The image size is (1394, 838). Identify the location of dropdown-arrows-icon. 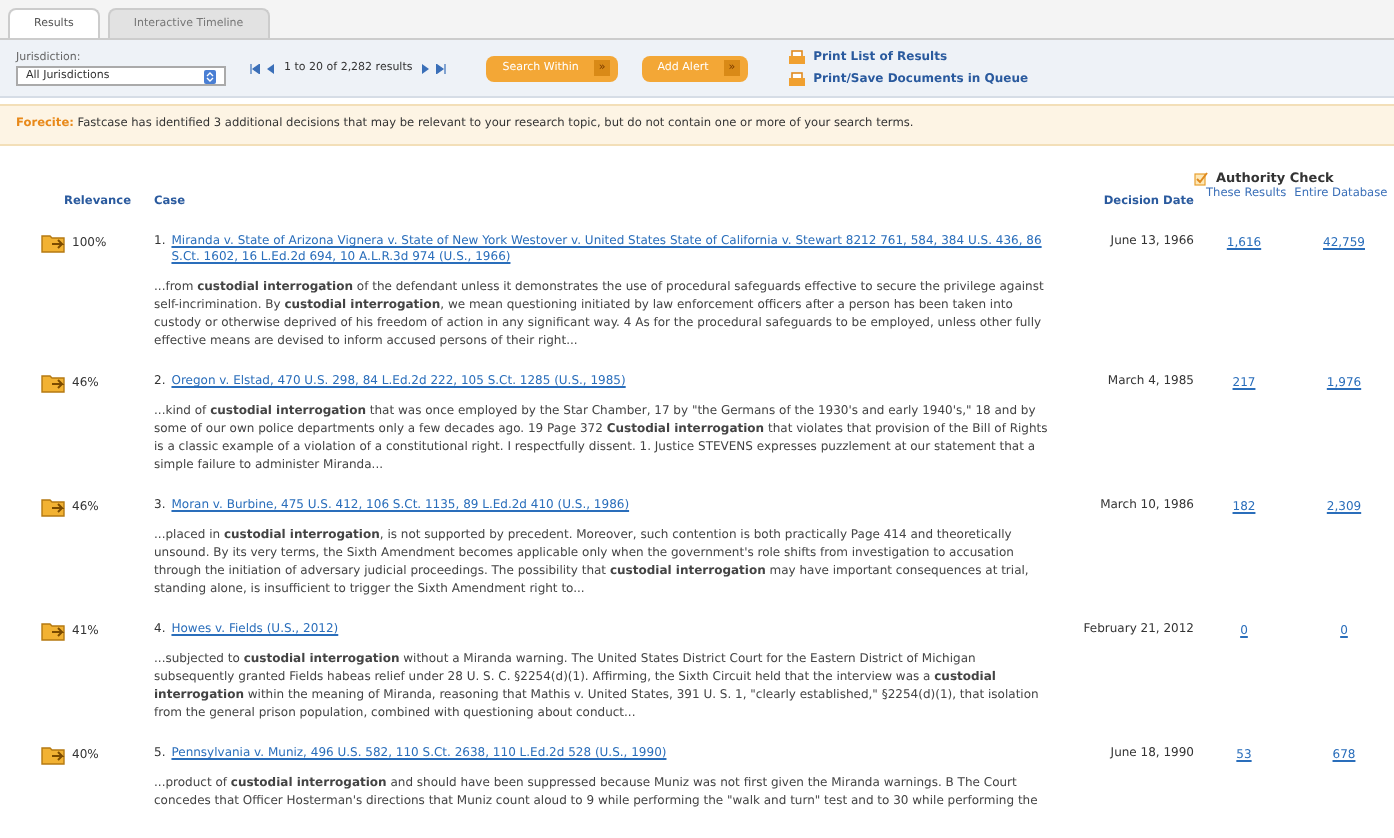
(210, 76).